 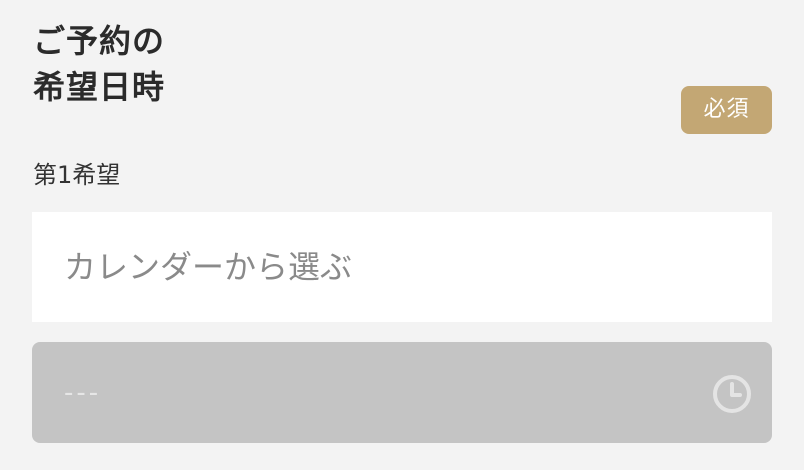 What do you see at coordinates (732, 394) in the screenshot?
I see `clock-icon` at bounding box center [732, 394].